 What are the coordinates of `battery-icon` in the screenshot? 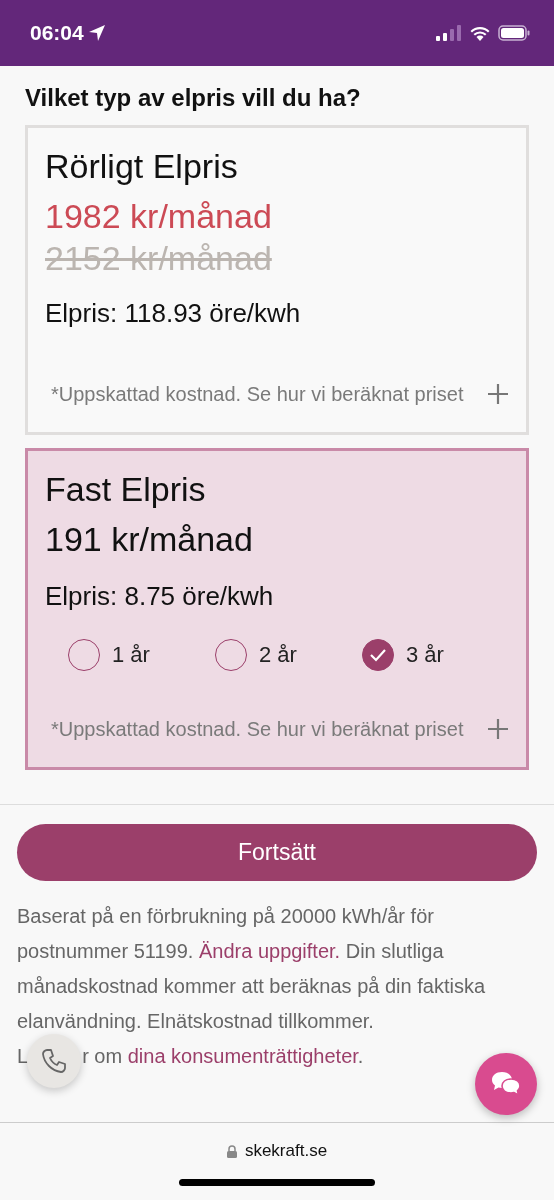 It's located at (514, 33).